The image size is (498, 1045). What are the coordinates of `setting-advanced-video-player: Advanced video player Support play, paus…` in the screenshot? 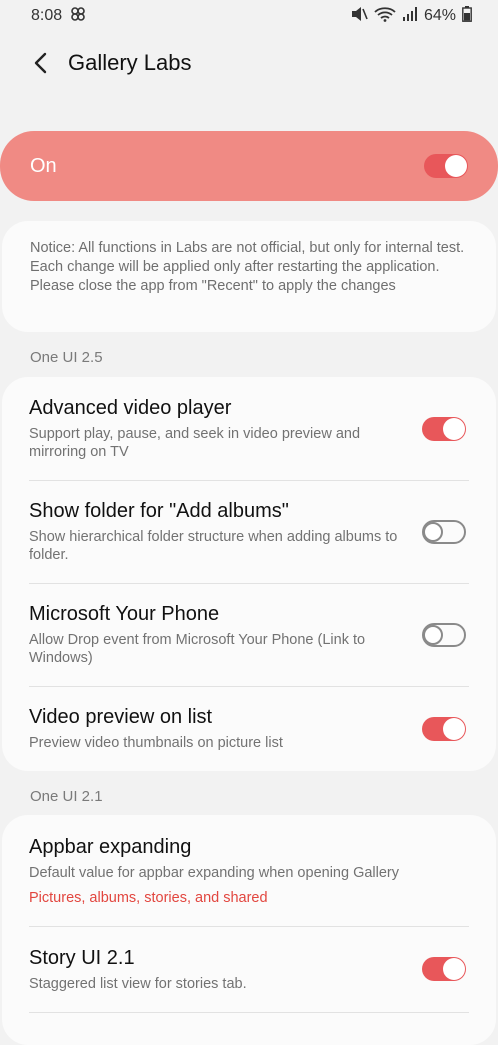 It's located at (249, 428).